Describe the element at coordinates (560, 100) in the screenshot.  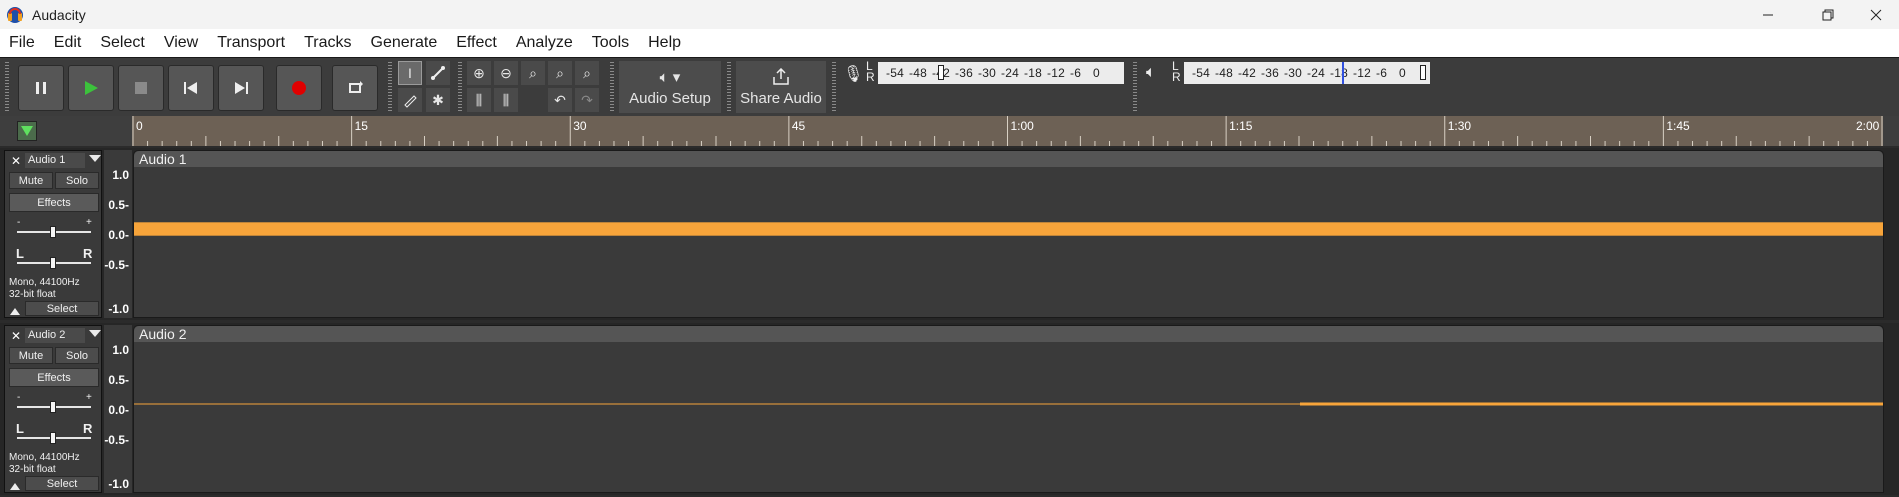
I see `undo-button: ↶` at that location.